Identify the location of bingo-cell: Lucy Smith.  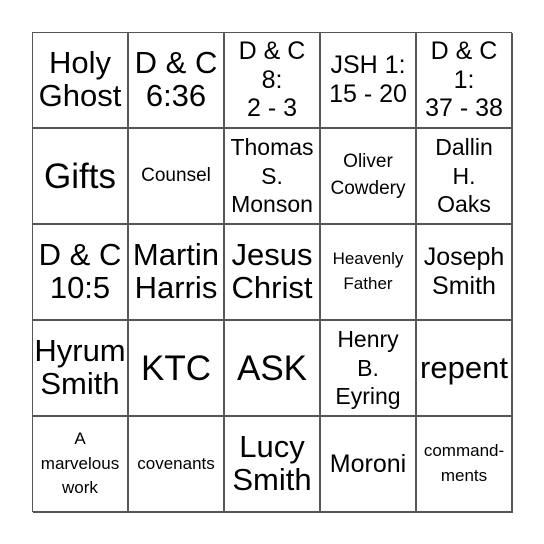
(273, 465).